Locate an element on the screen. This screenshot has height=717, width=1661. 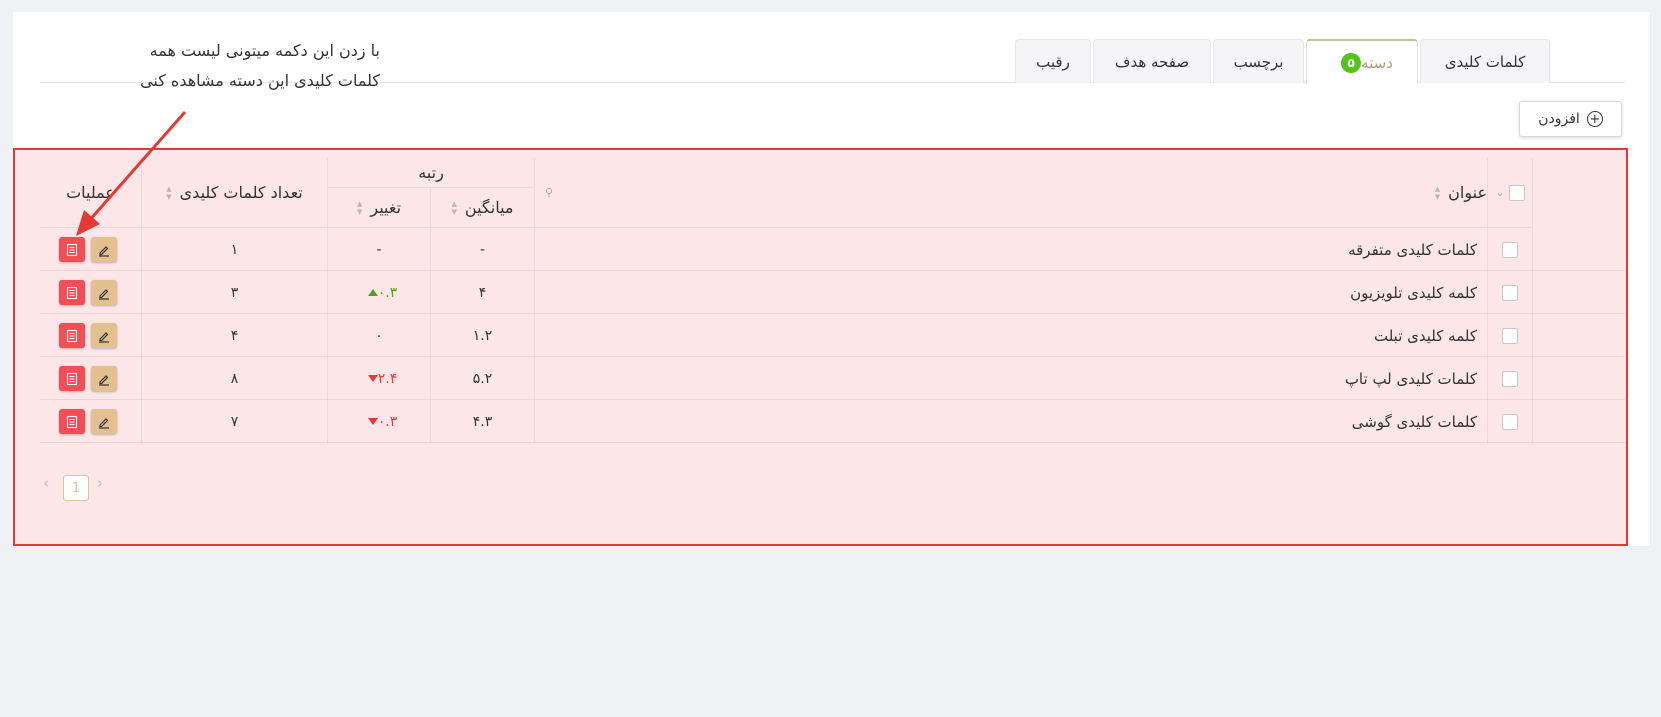
row-average: ۵.۲ is located at coordinates (483, 378).